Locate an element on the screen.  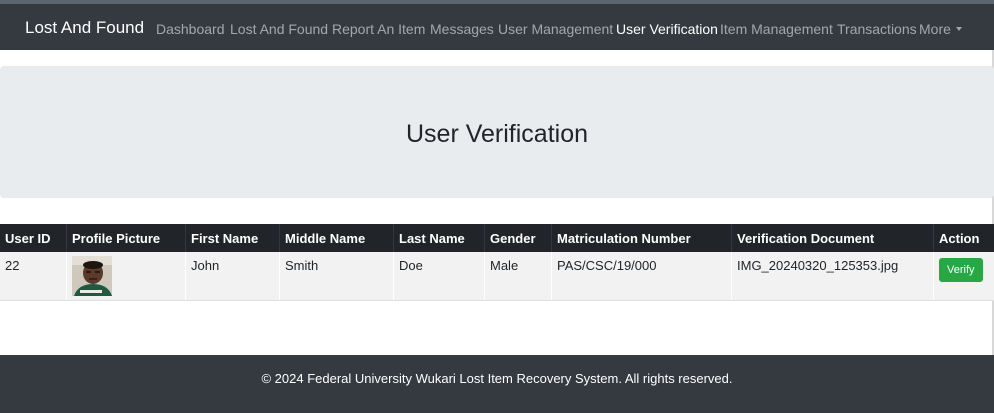
column-header-gender: Gender is located at coordinates (518, 238).